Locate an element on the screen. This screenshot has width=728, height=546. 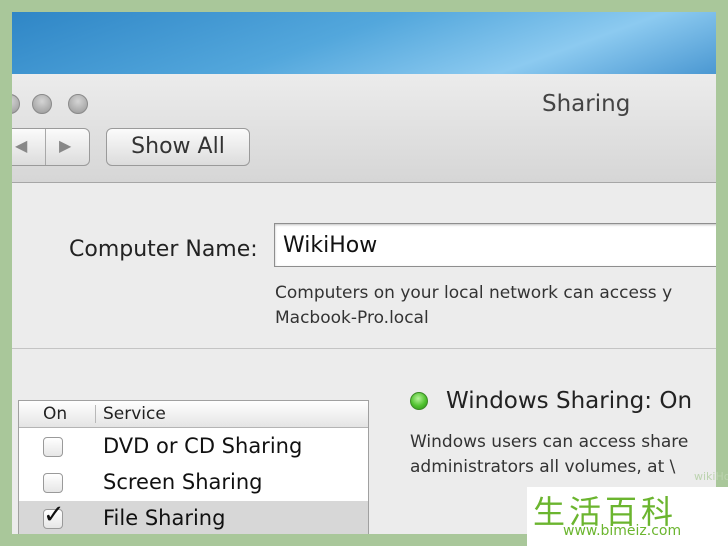
status-title: Windows Sharing: On is located at coordinates (569, 401).